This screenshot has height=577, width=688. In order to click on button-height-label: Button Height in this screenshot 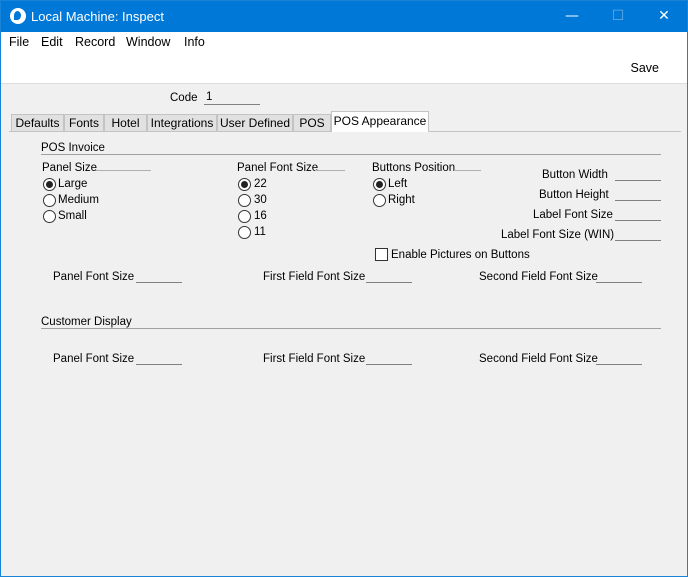, I will do `click(574, 195)`.